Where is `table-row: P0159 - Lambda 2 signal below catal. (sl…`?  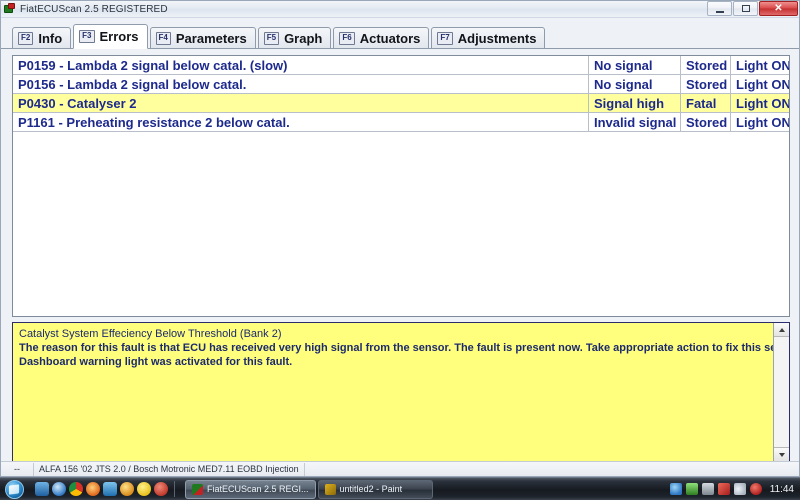 table-row: P0159 - Lambda 2 signal below catal. (sl… is located at coordinates (401, 65).